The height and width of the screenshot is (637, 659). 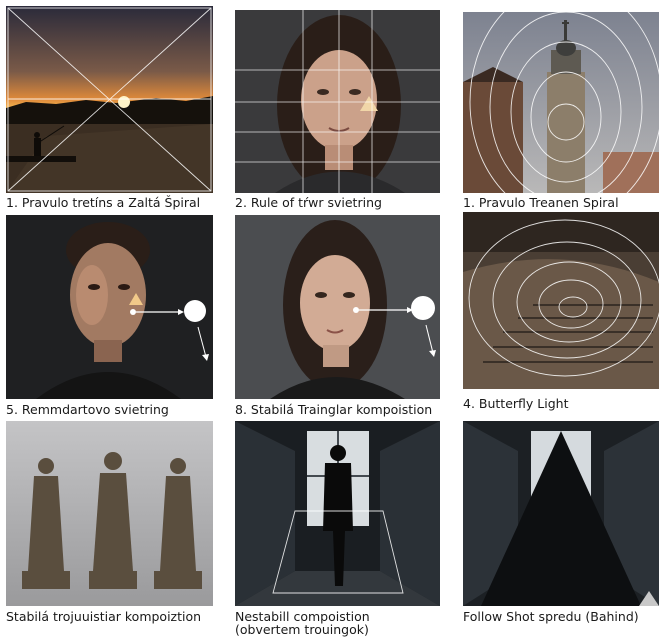 What do you see at coordinates (109, 99) in the screenshot?
I see `photo-sunset-lake` at bounding box center [109, 99].